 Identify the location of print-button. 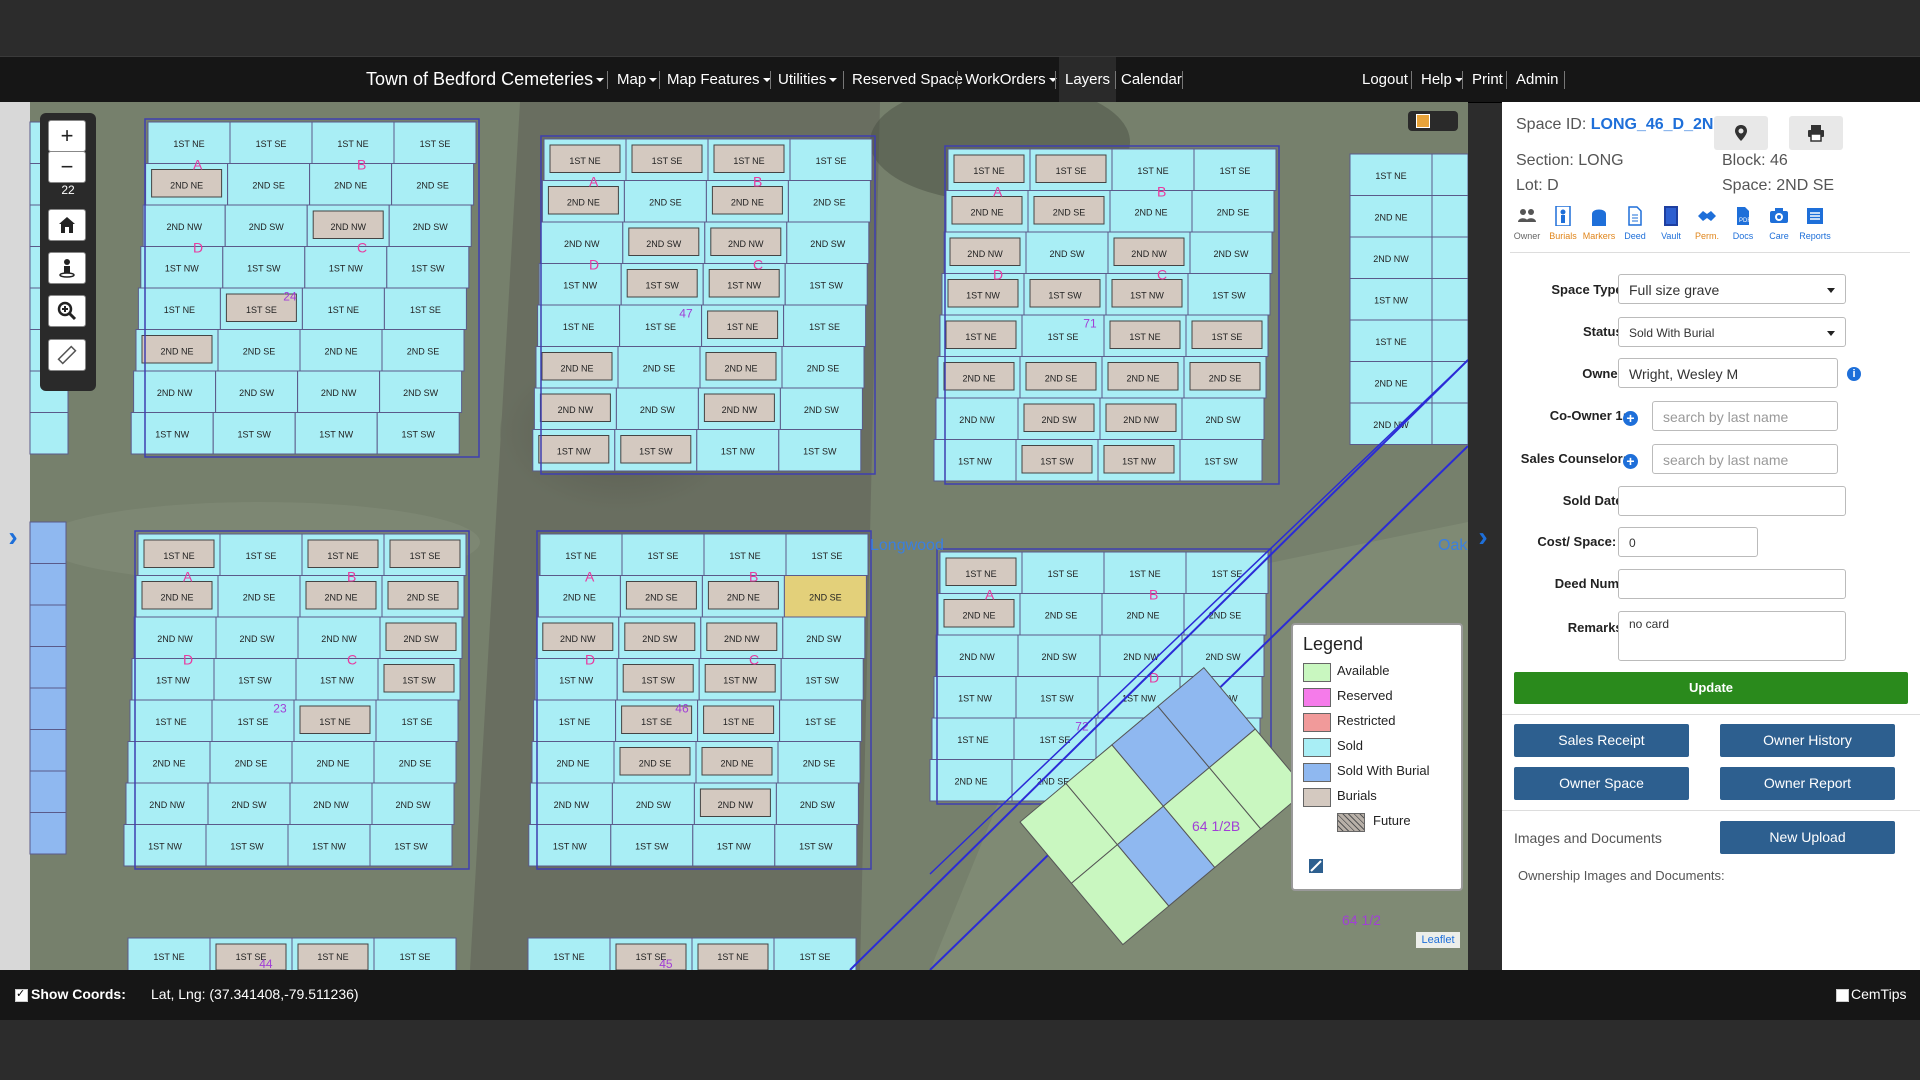
(1816, 133).